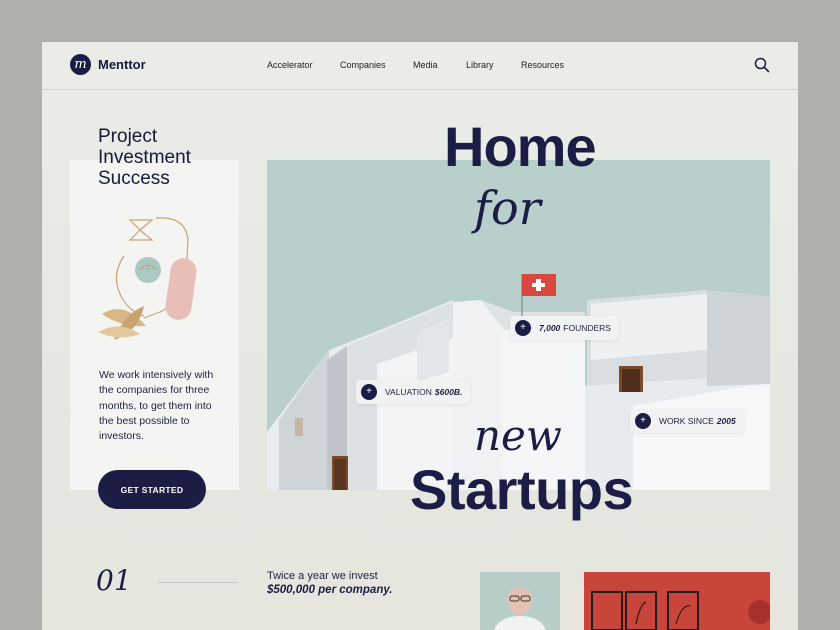 This screenshot has height=630, width=840. What do you see at coordinates (542, 65) in the screenshot?
I see `nav-resources: Resources` at bounding box center [542, 65].